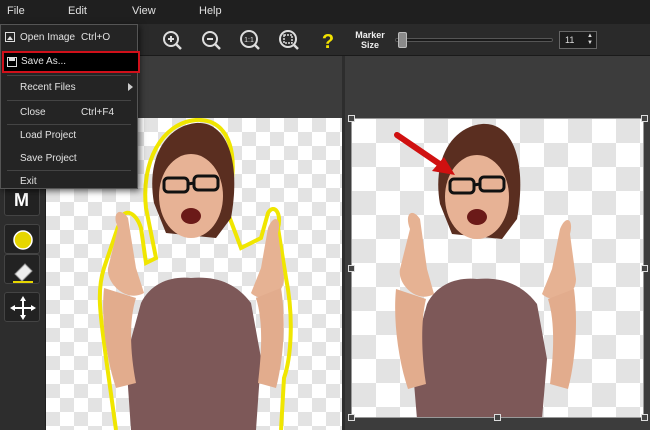 This screenshot has width=650, height=430. I want to click on marker-size-label: Marker Size, so click(370, 40).